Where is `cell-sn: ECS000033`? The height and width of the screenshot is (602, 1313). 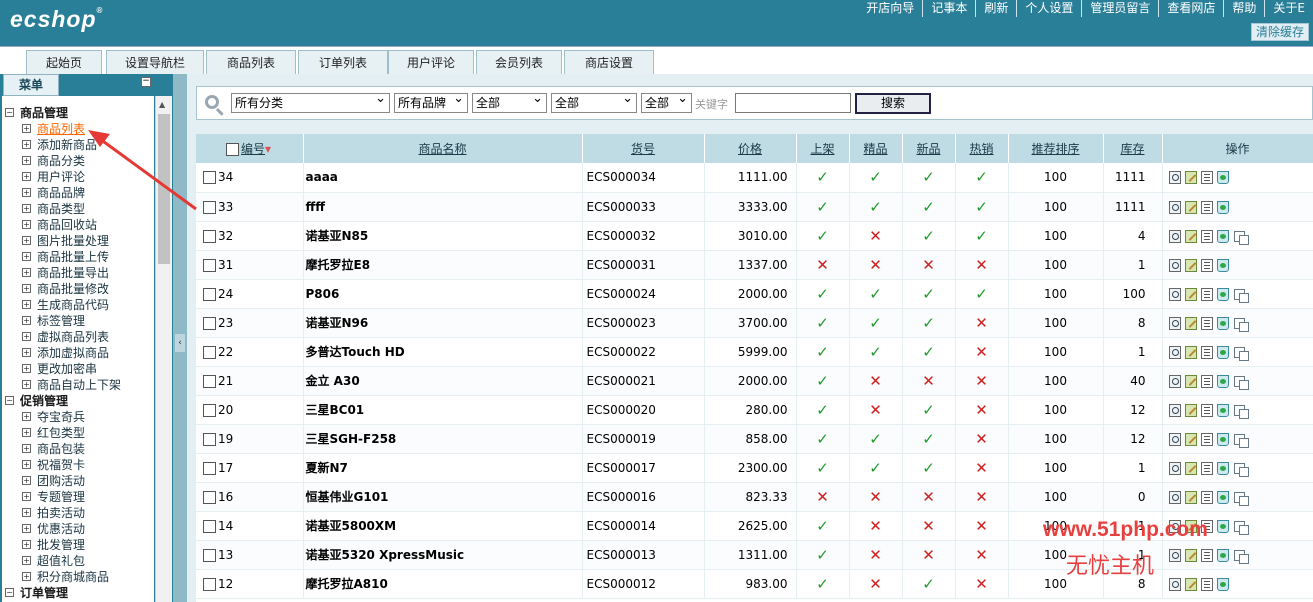
cell-sn: ECS000033 is located at coordinates (643, 207).